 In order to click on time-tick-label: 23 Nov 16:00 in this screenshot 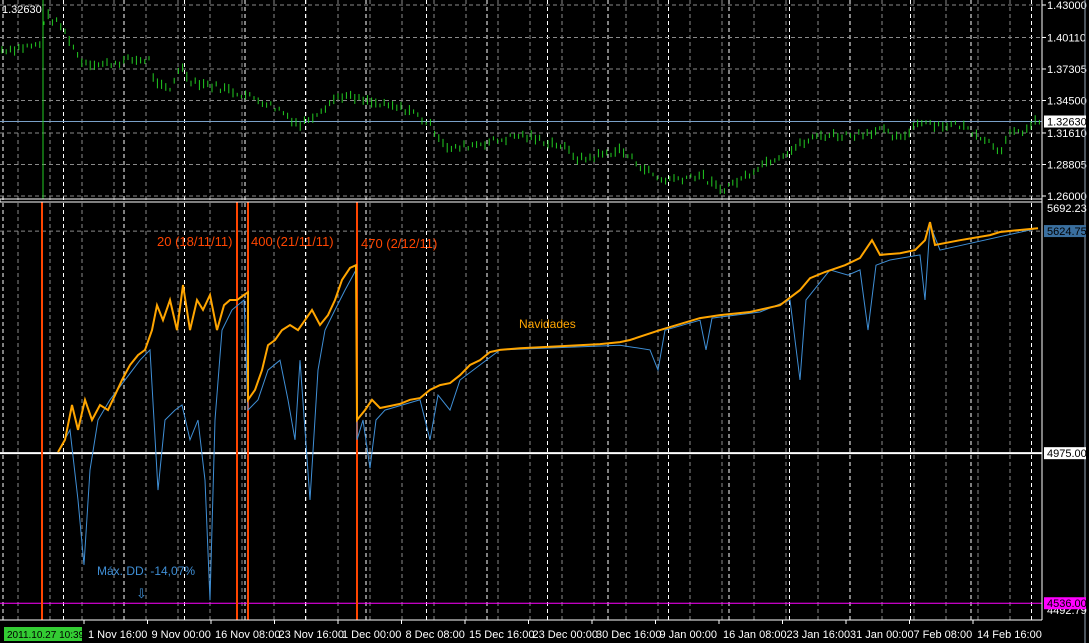, I will do `click(311, 635)`.